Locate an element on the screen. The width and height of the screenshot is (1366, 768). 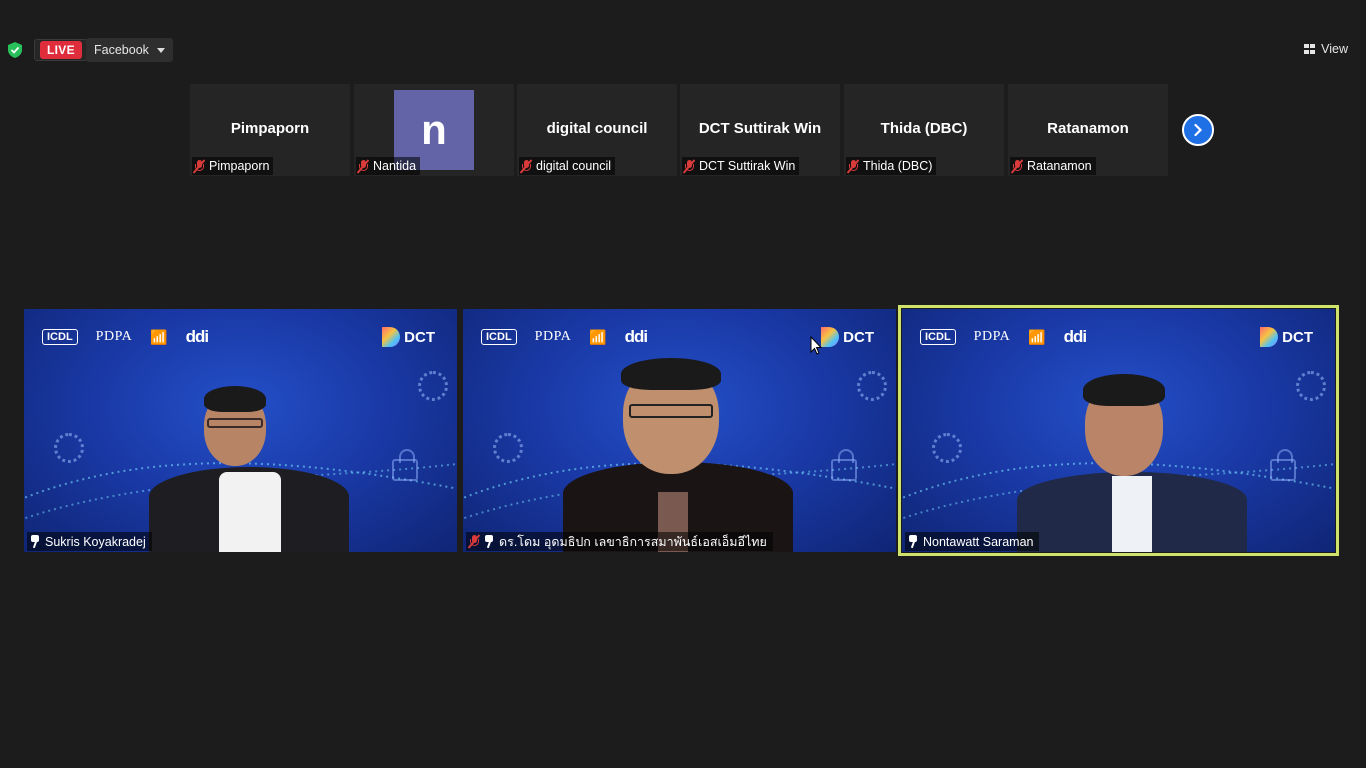
video-label: Nontawatt Saraman is located at coordinates (972, 541).